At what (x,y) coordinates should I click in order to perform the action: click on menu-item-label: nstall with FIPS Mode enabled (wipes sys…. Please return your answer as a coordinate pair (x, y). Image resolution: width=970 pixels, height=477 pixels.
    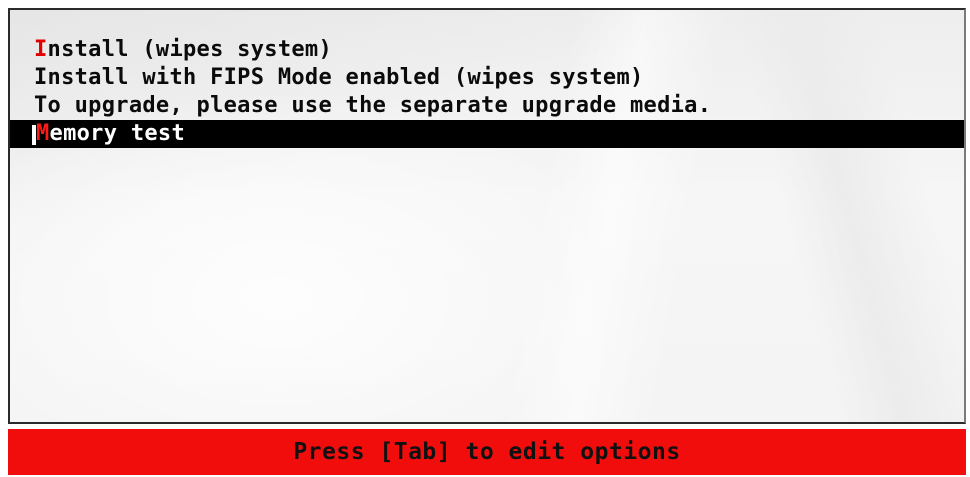
    Looking at the image, I should click on (345, 77).